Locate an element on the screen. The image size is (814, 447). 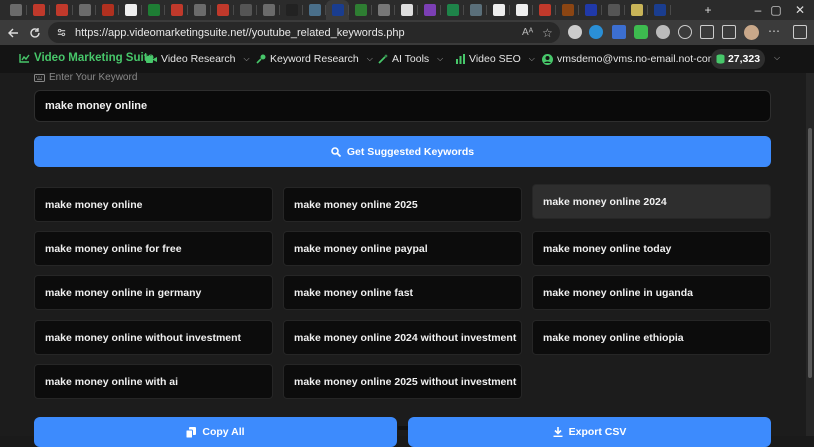
back-button is located at coordinates (13, 33).